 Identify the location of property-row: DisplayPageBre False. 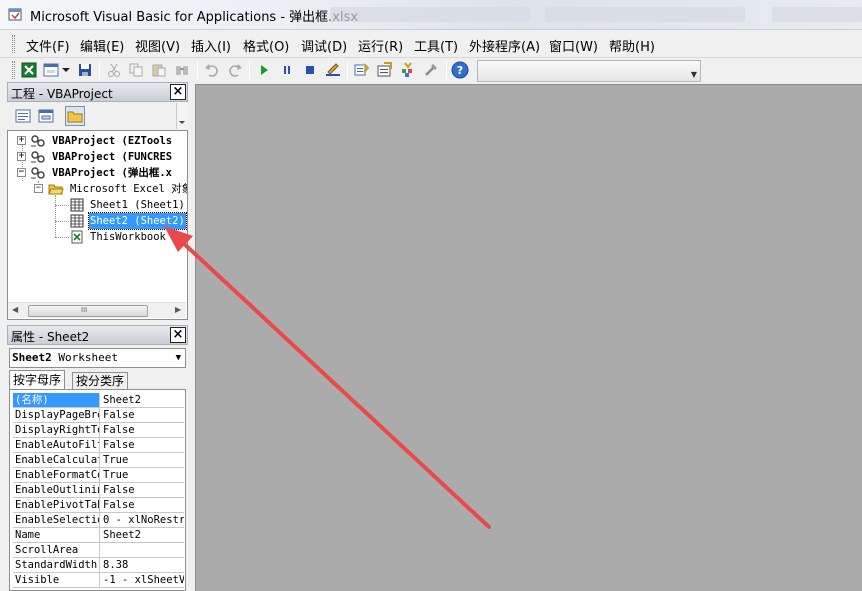
(98, 415).